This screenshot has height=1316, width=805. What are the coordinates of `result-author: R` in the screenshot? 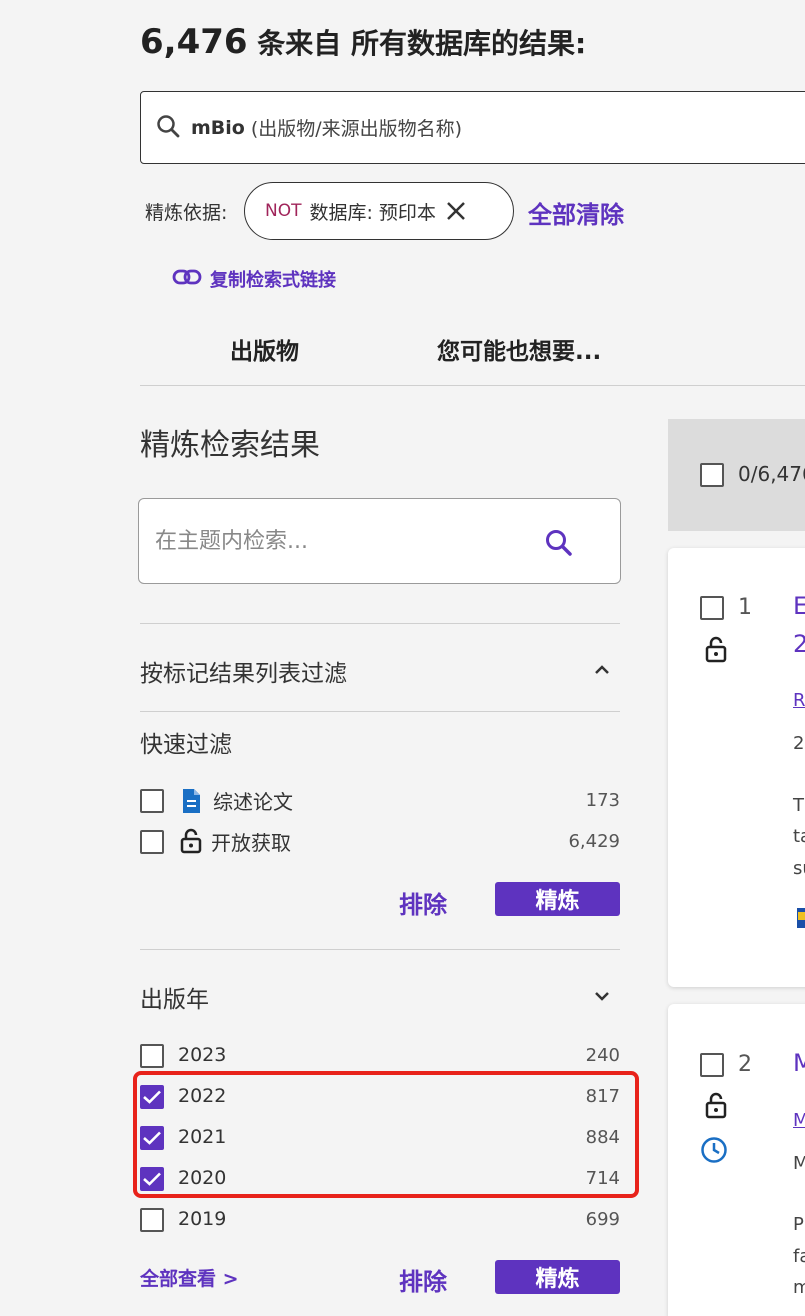 It's located at (799, 700).